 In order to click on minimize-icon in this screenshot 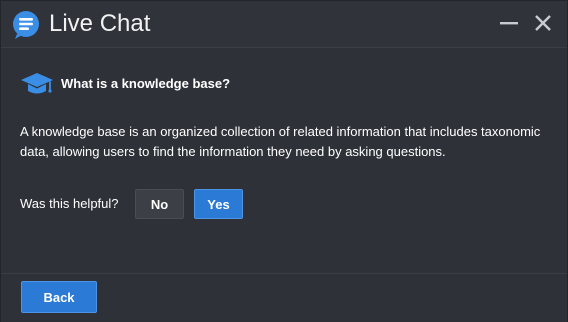, I will do `click(509, 23)`.